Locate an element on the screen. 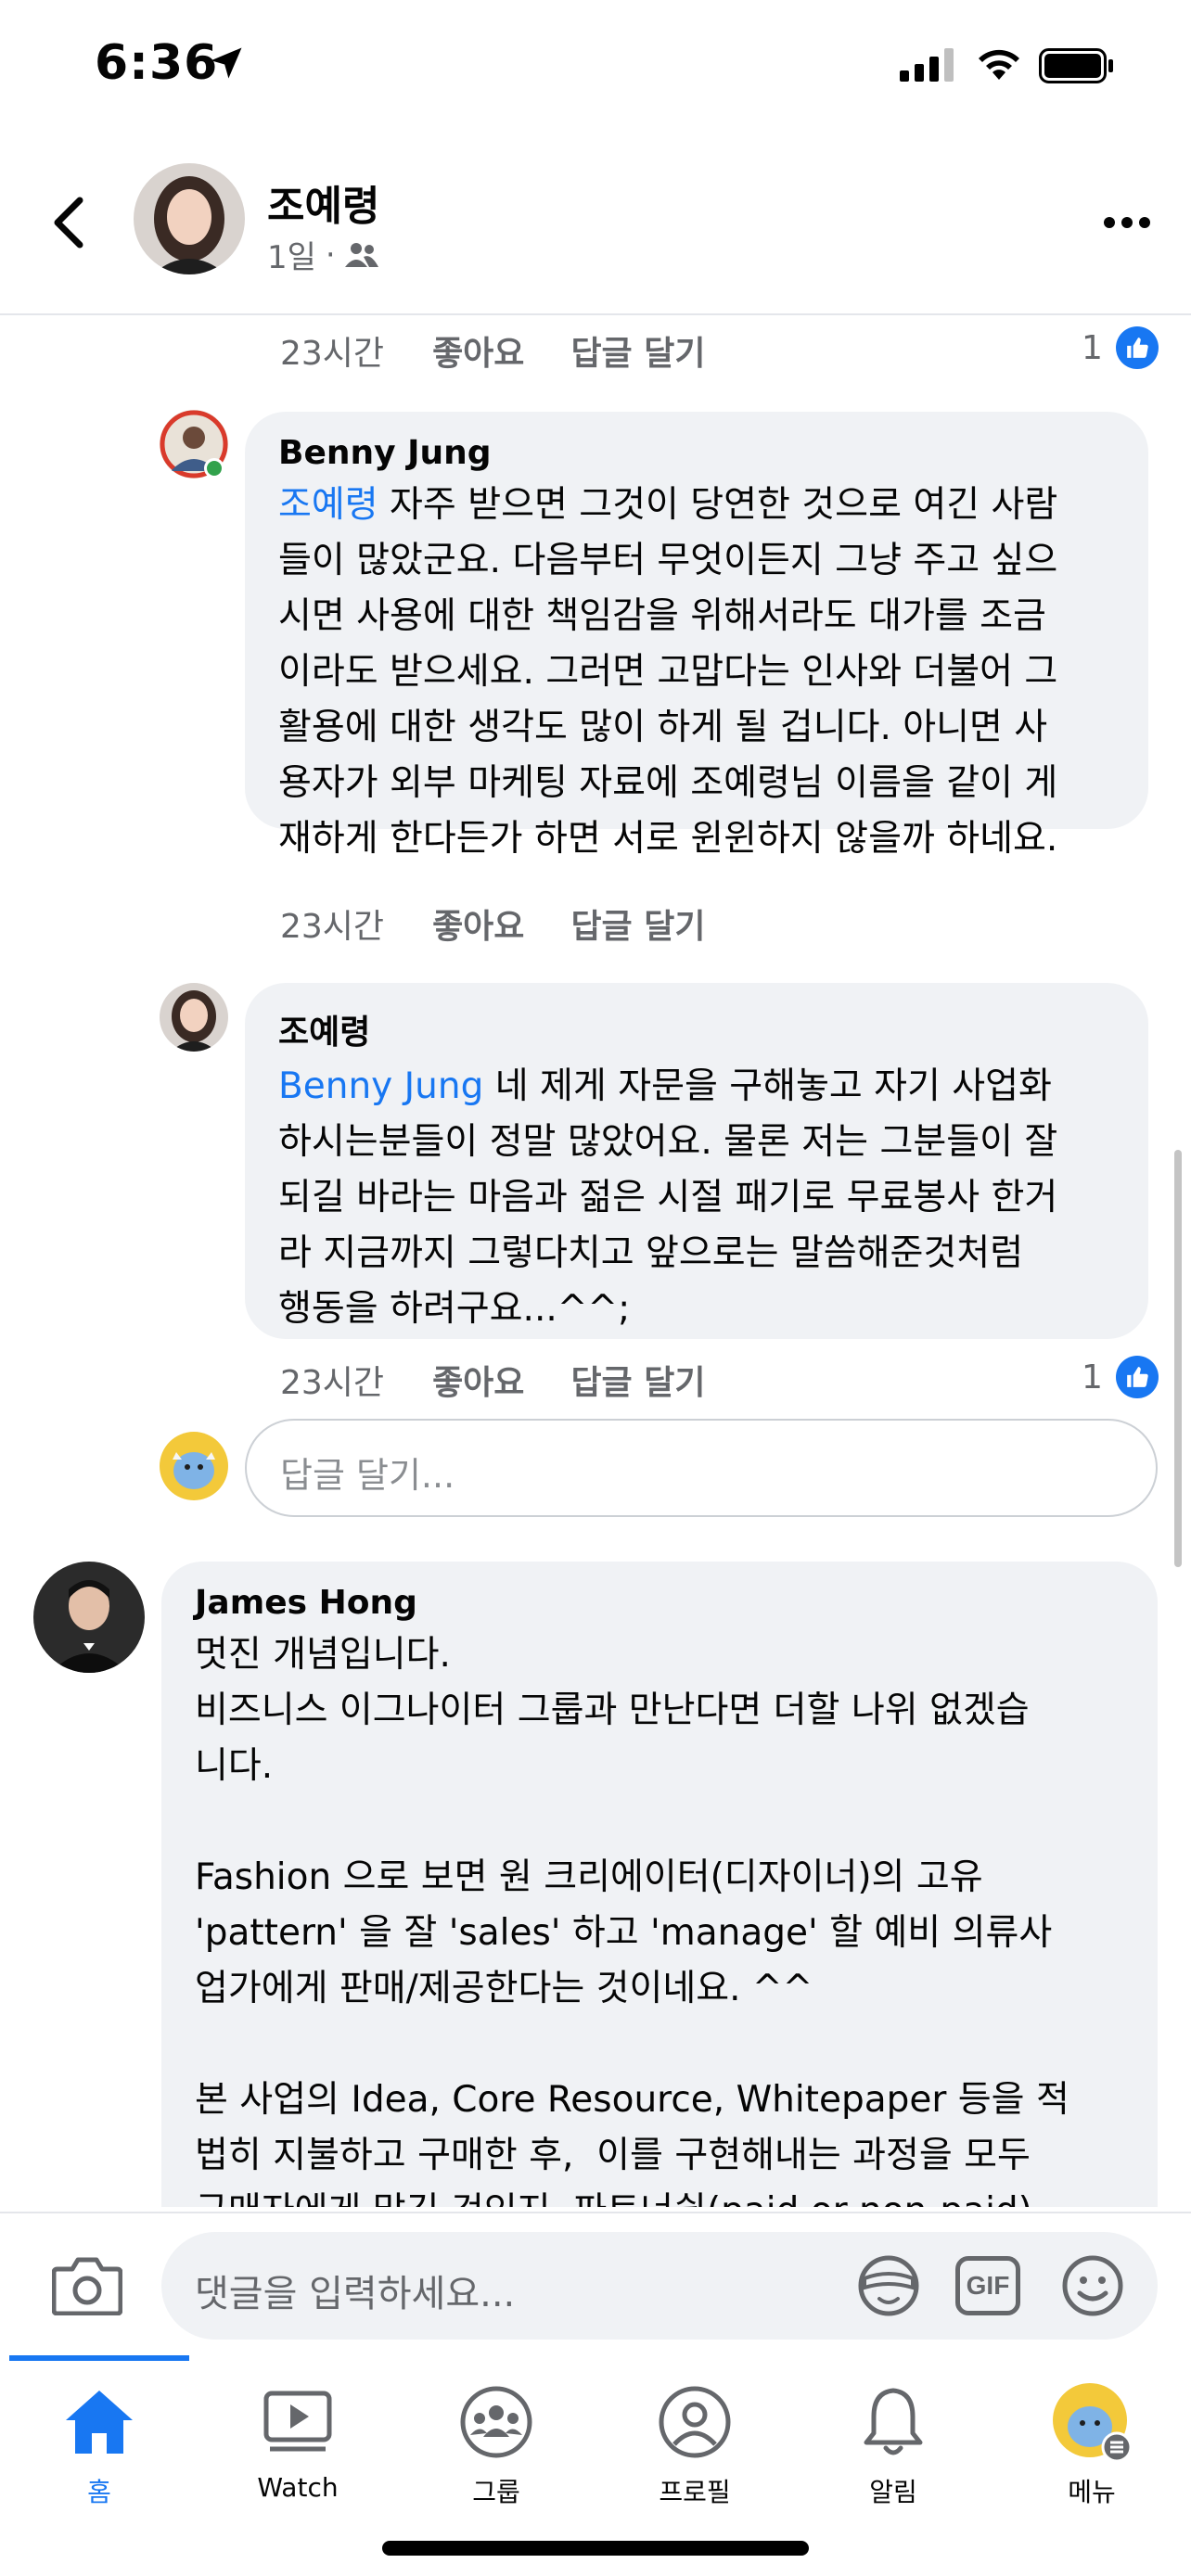  status-bar: 6:36 is located at coordinates (595, 69).